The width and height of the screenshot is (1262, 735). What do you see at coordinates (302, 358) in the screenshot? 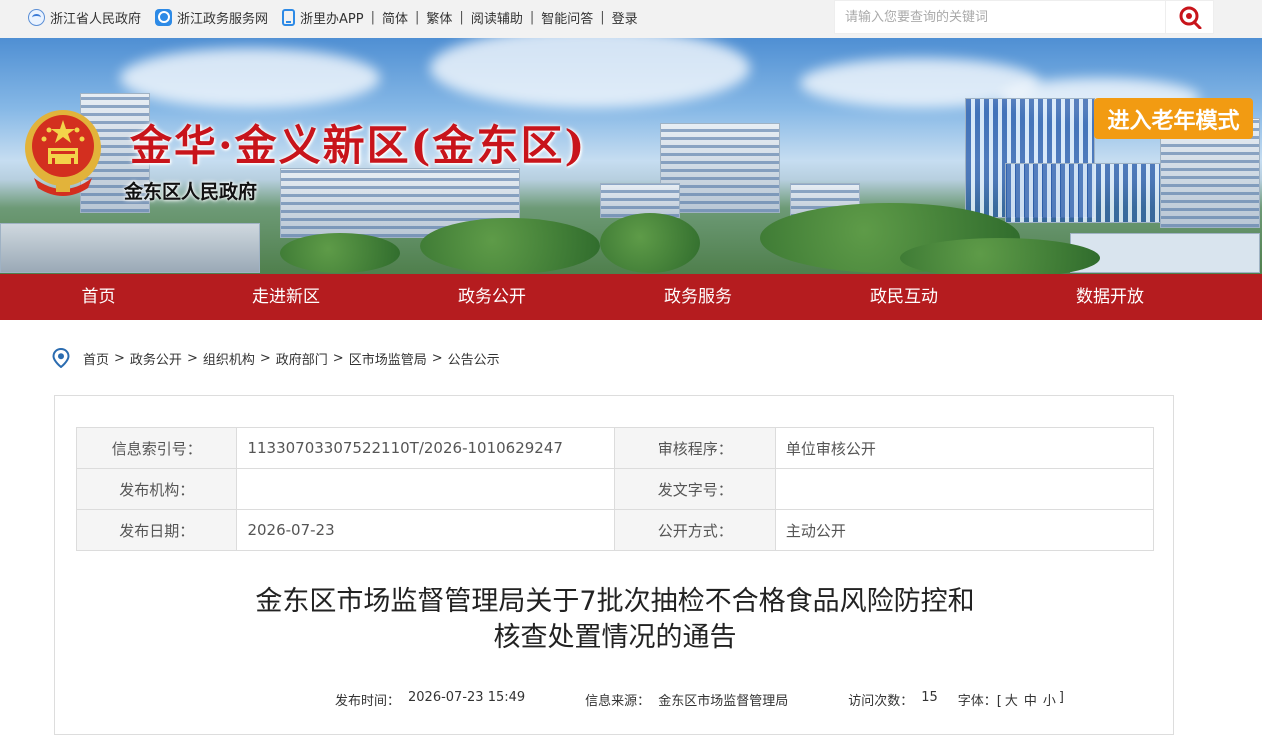
I see `breadcrumb-departments: 政府部门` at bounding box center [302, 358].